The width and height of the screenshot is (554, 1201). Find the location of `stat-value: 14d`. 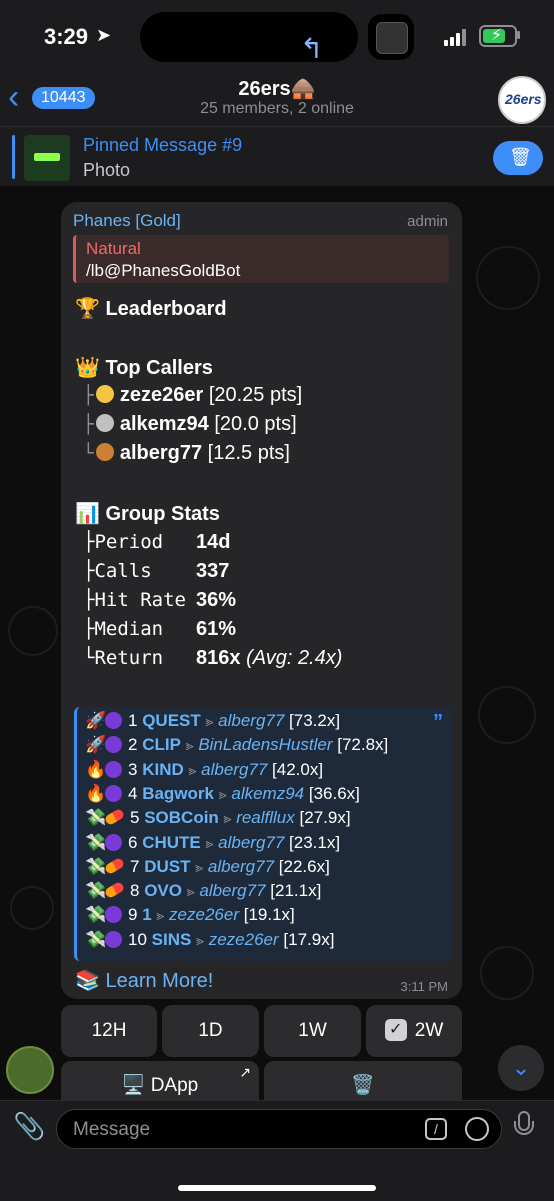

stat-value: 14d is located at coordinates (213, 542).